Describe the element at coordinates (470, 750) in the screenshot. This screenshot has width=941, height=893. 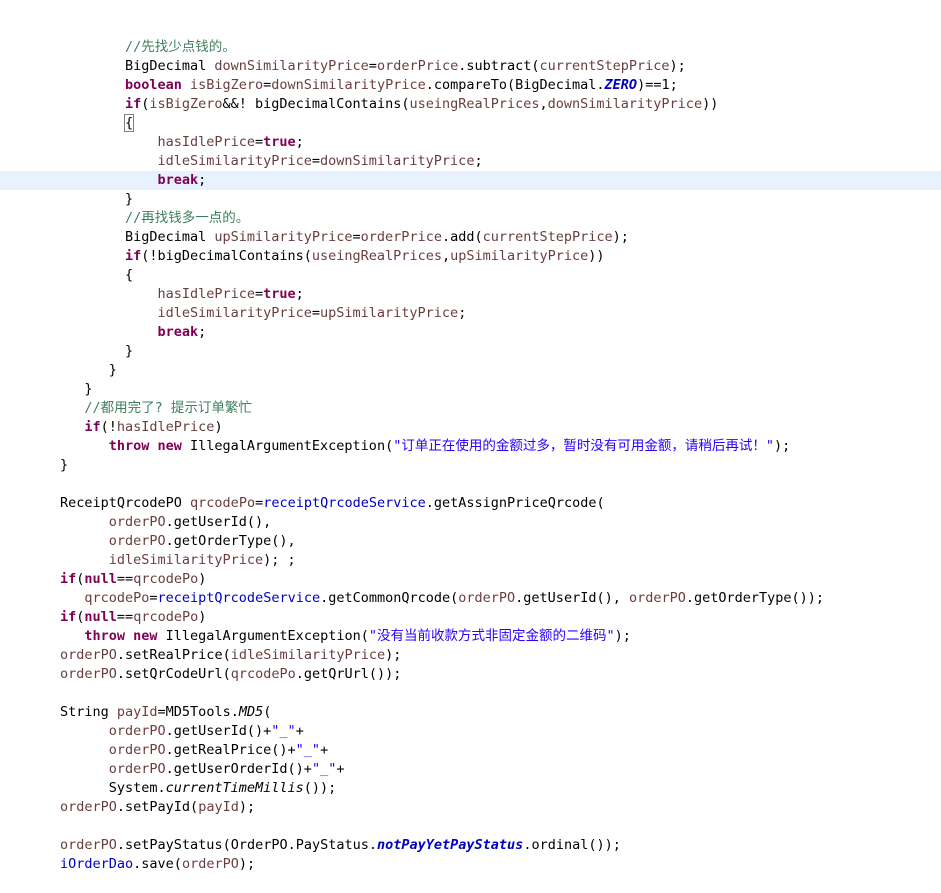
I see `code-line: orderPO.getRealPrice()+"_"+` at that location.